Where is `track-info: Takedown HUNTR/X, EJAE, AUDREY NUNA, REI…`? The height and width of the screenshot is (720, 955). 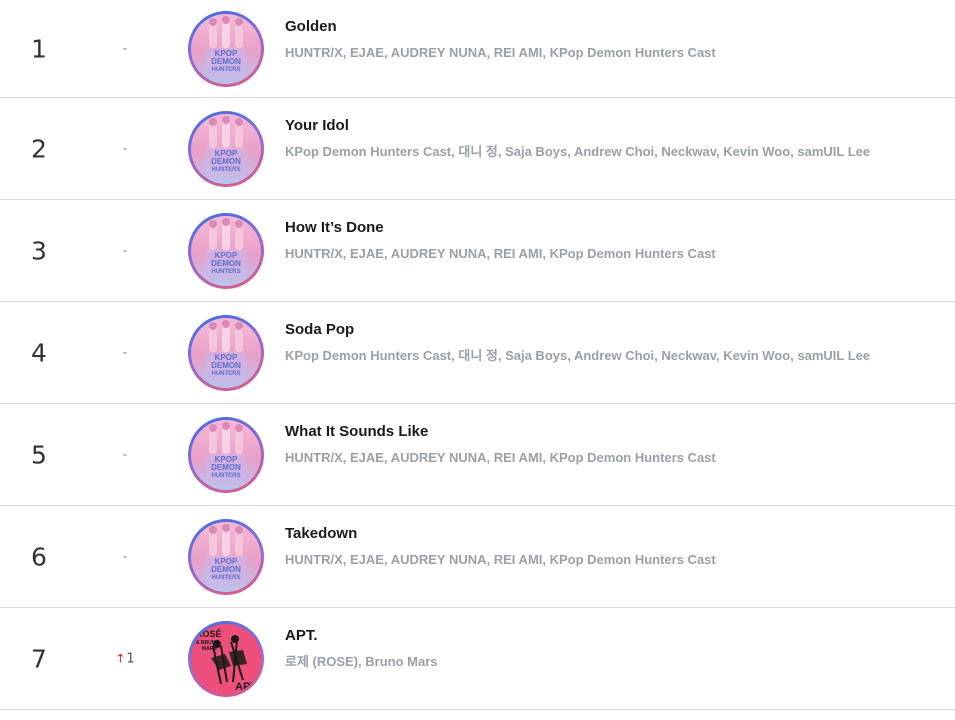 track-info: Takedown HUNTR/X, EJAE, AUDREY NUNA, REI… is located at coordinates (615, 546).